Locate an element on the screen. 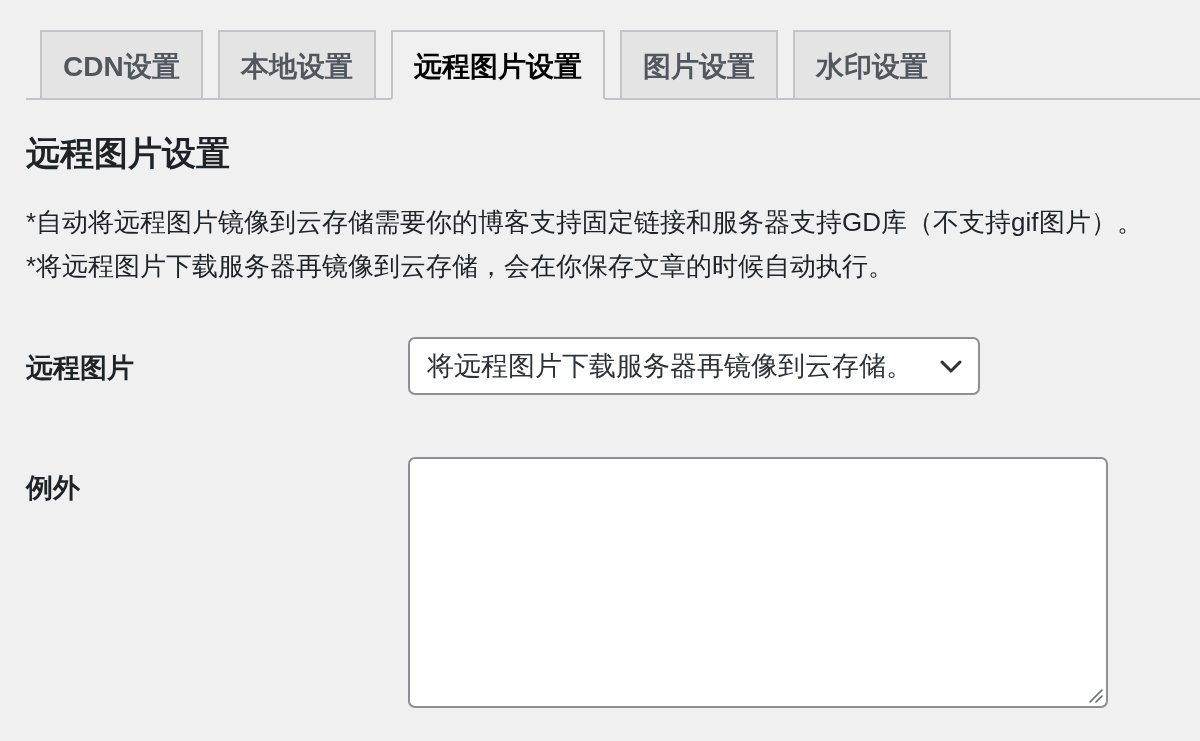 Image resolution: width=1200 pixels, height=741 pixels. settings-tab: 图片设置 is located at coordinates (698, 65).